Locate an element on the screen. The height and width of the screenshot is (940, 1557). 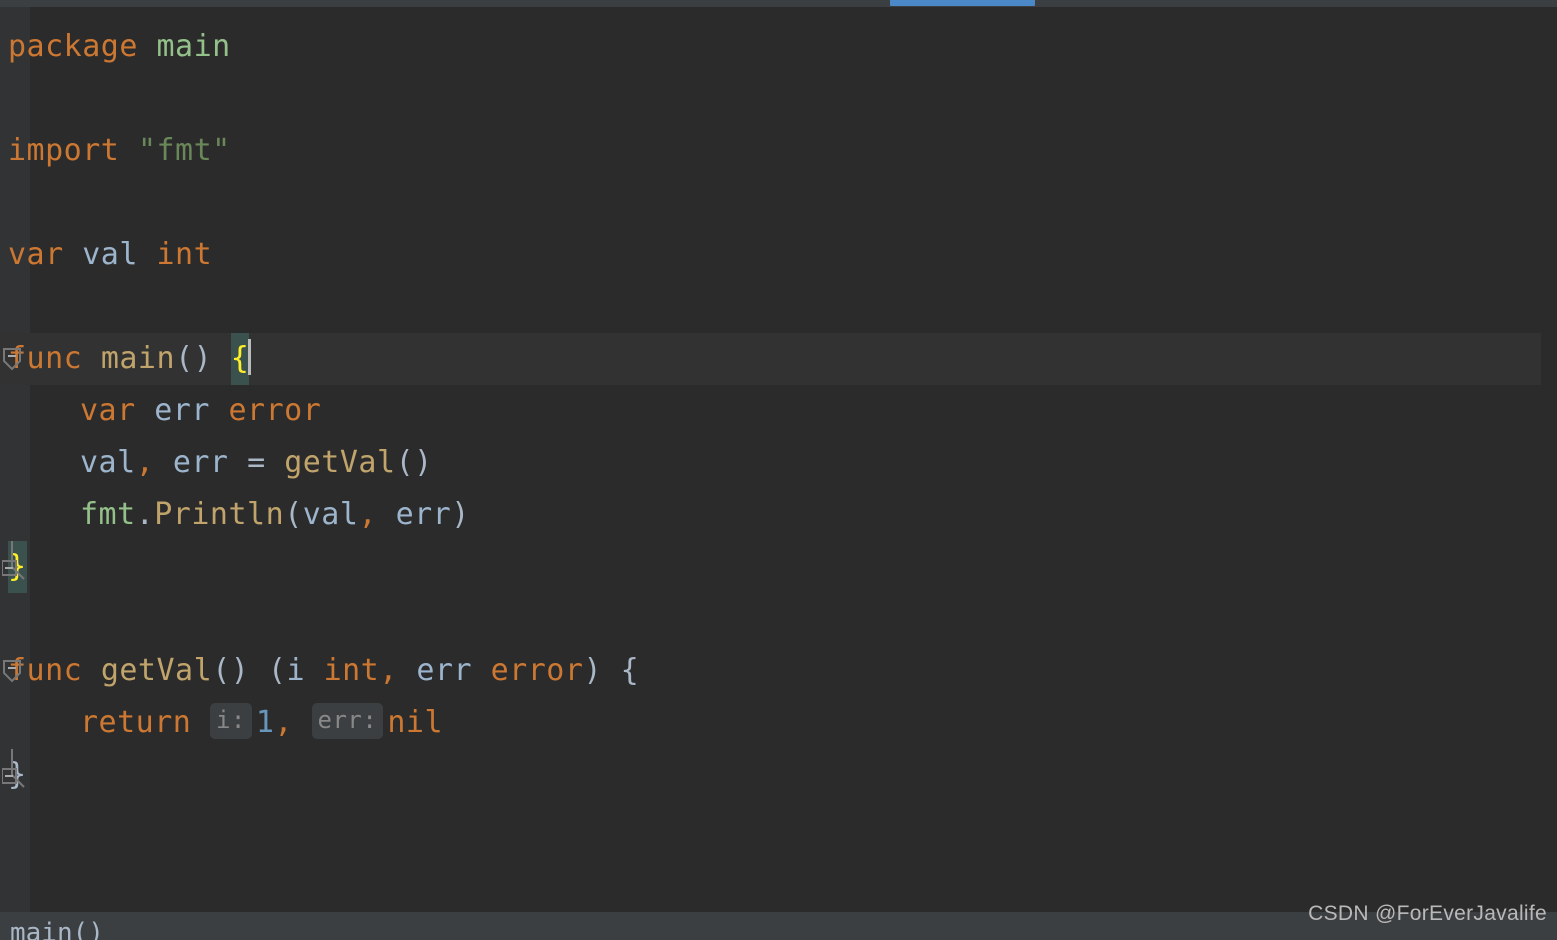
code-line: var err error is located at coordinates (778, 411).